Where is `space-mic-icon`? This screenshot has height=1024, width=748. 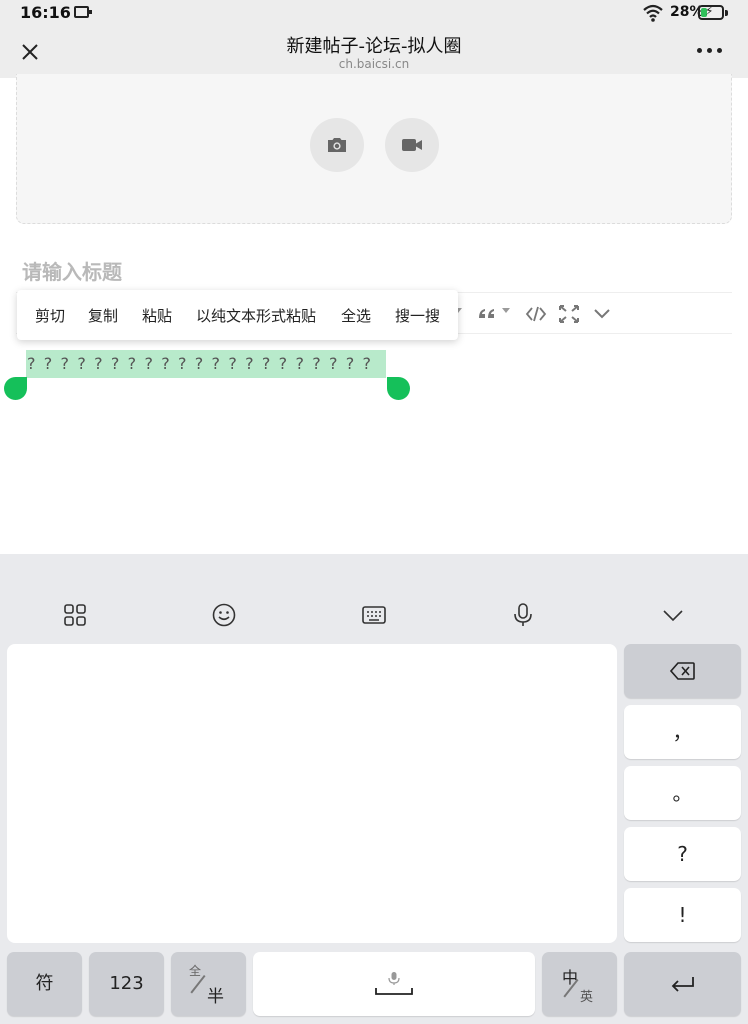
space-mic-icon is located at coordinates (394, 983).